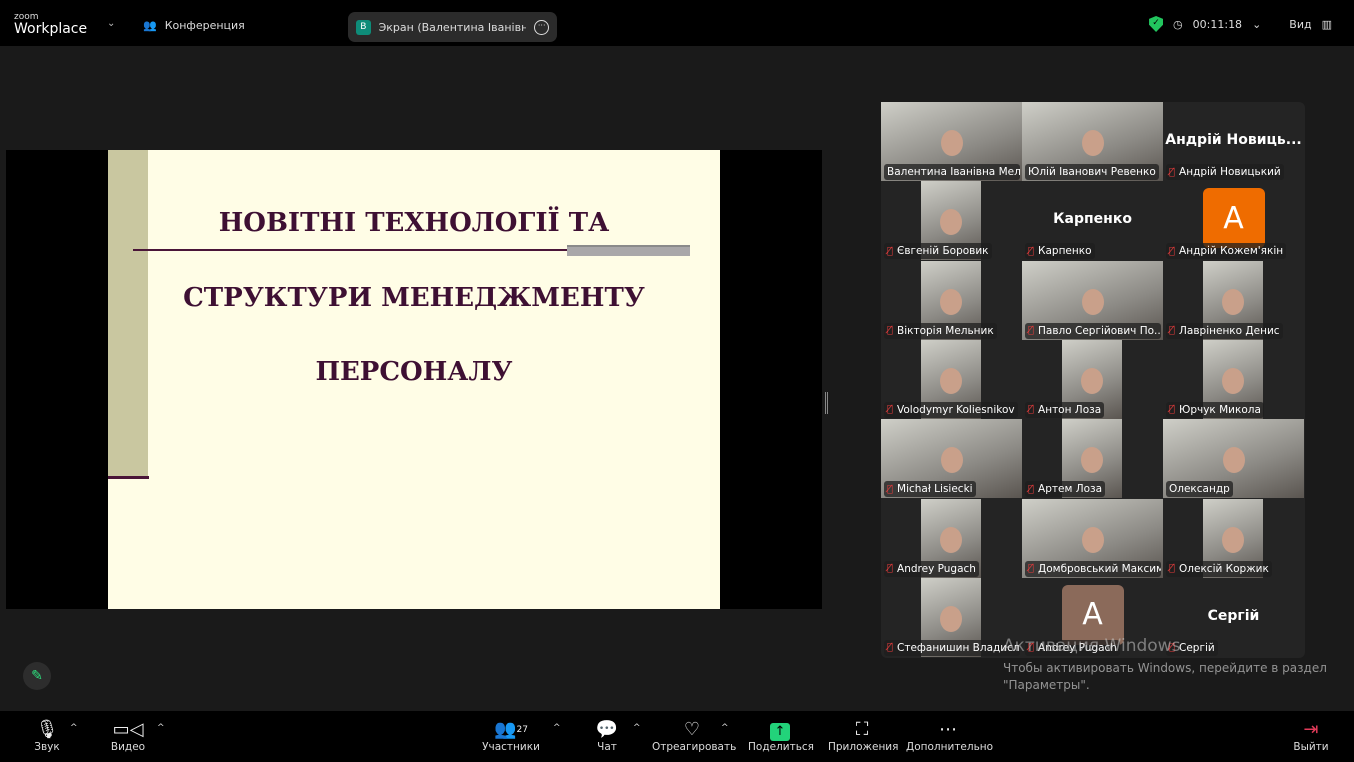  I want to click on participant-name-label: 🎙̸ Michał Lisiecki, so click(930, 489).